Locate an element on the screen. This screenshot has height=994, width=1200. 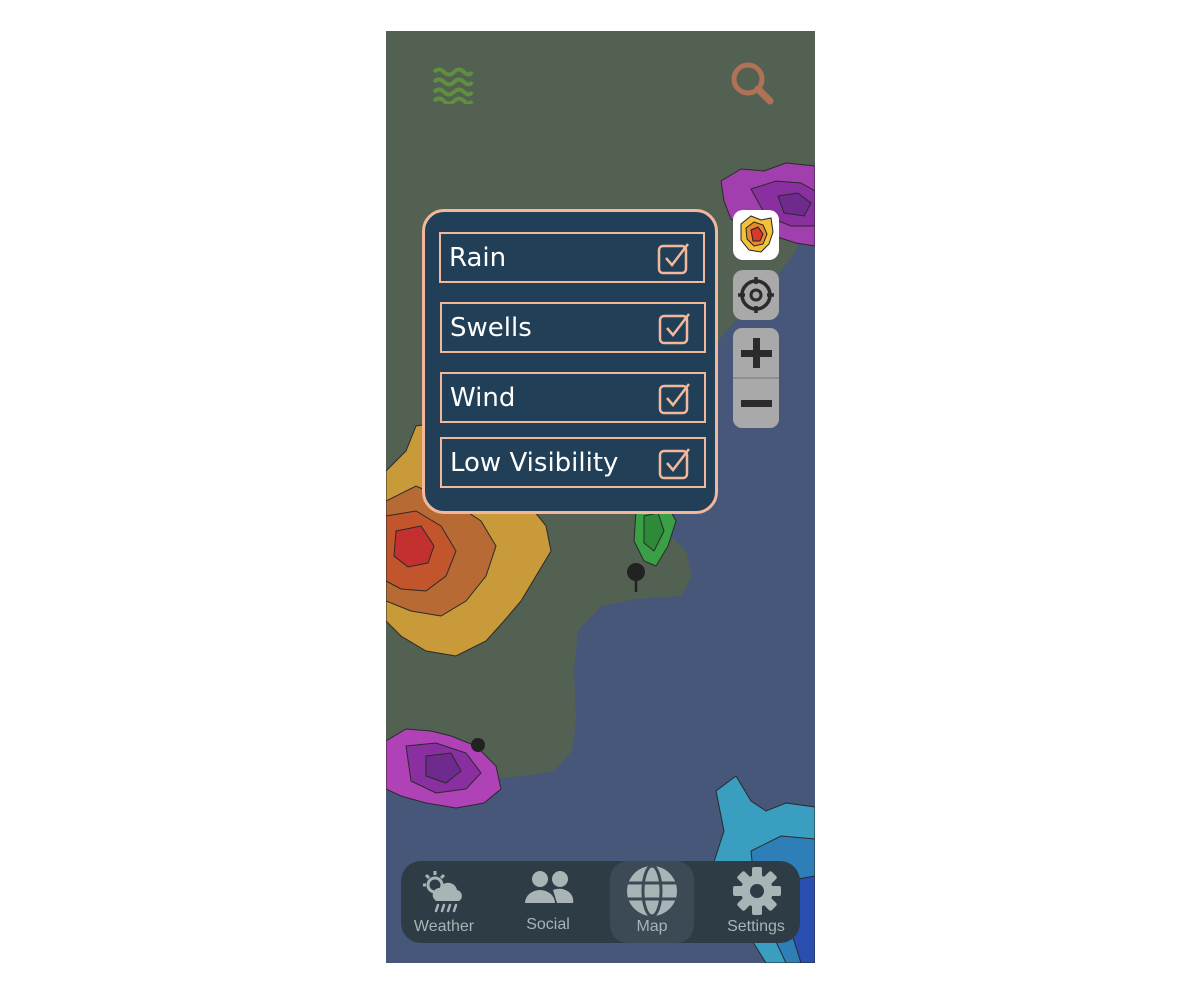
tab-social: Social is located at coordinates (548, 902).